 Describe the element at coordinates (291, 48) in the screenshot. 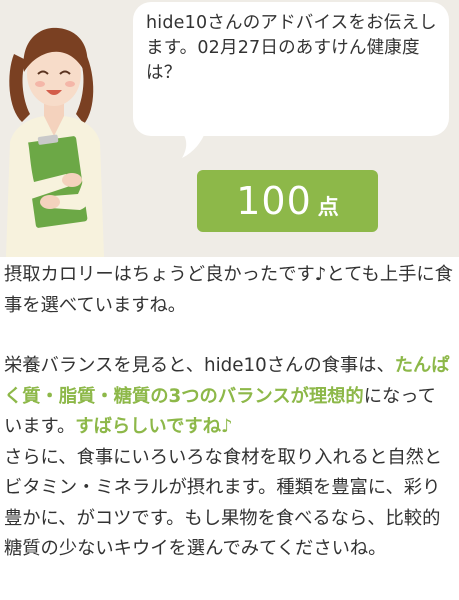

I see `bubble-message: hide10さんのアドバイスをお伝えします。02月27日のあすけん健康度は？` at that location.